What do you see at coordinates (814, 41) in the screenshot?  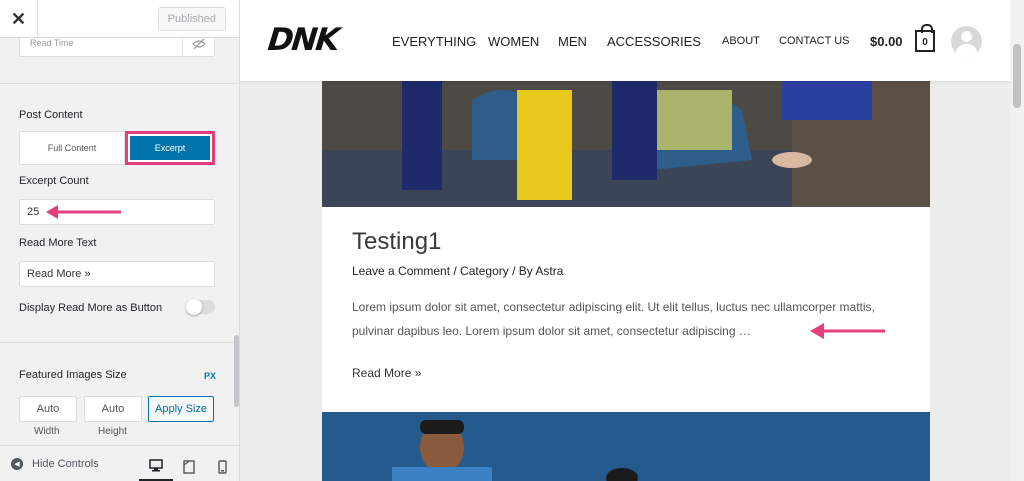 I see `nav-item-contact-us: CONTACT US` at bounding box center [814, 41].